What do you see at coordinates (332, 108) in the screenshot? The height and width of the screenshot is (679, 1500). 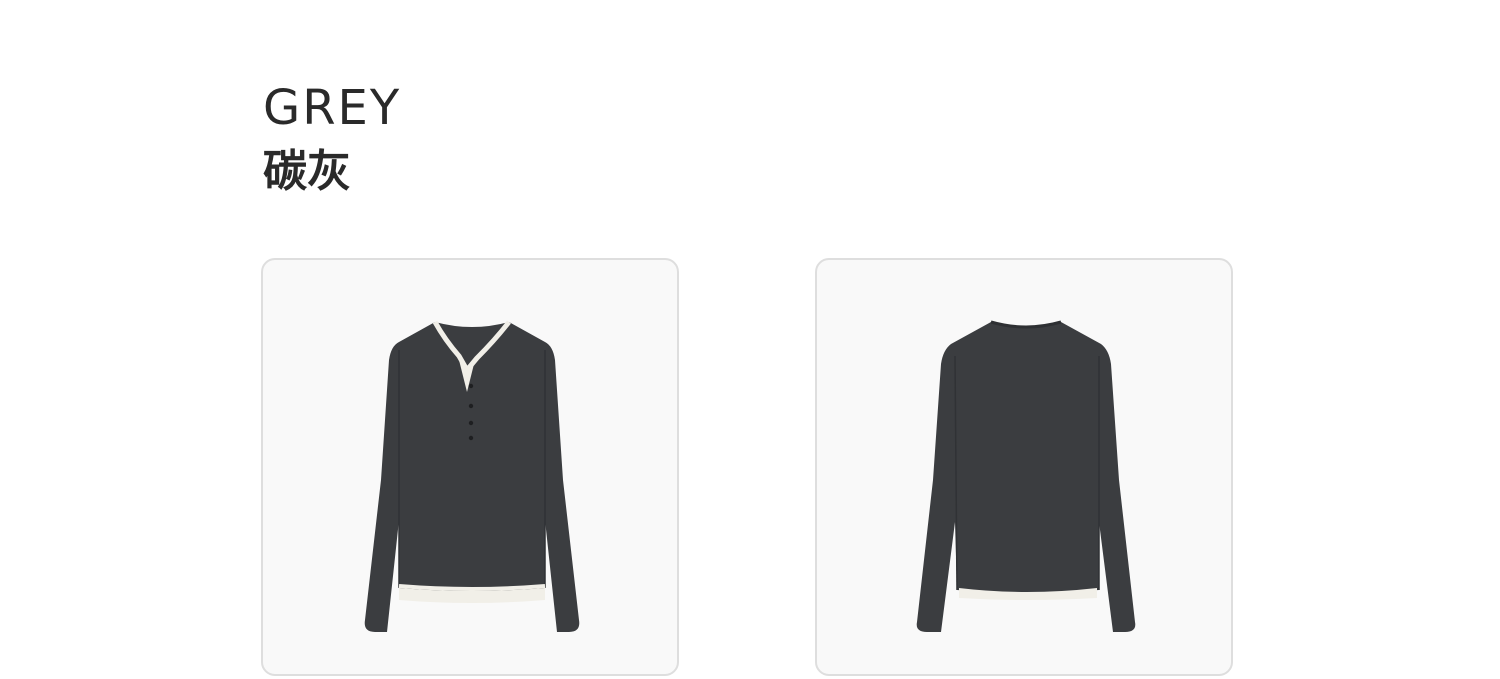 I see `color-name-en: GREY` at bounding box center [332, 108].